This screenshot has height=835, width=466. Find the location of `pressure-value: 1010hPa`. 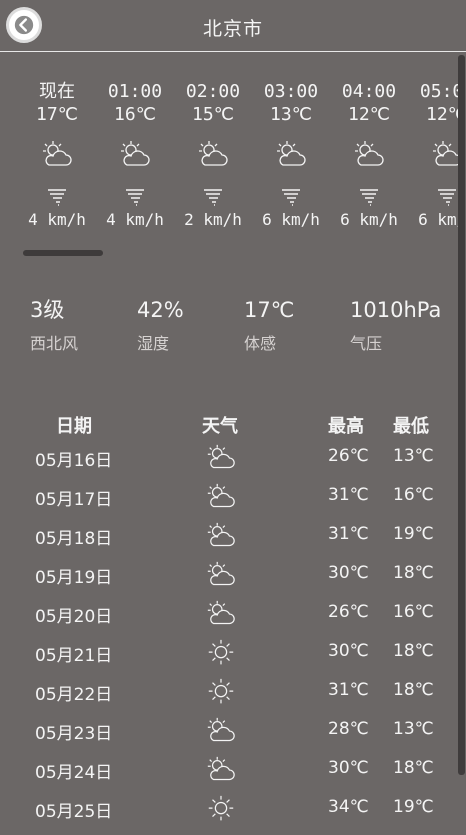

pressure-value: 1010hPa is located at coordinates (396, 310).